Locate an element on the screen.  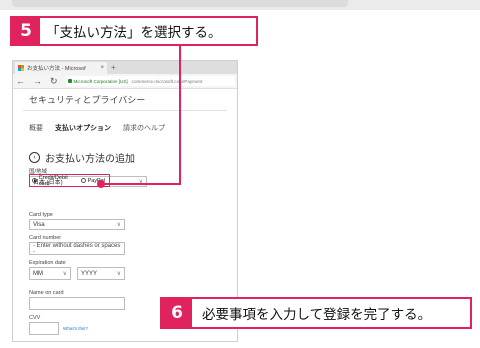
step-5-text: 「支払い方法」を選択する。 is located at coordinates (134, 33).